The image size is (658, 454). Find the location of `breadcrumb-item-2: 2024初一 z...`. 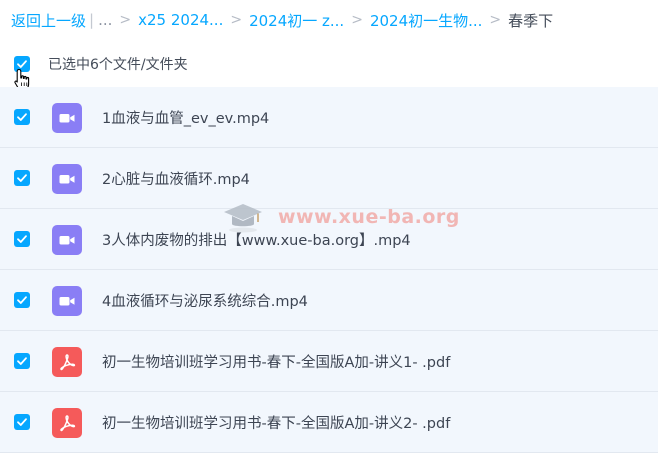

breadcrumb-item-2: 2024初一 z... is located at coordinates (296, 20).